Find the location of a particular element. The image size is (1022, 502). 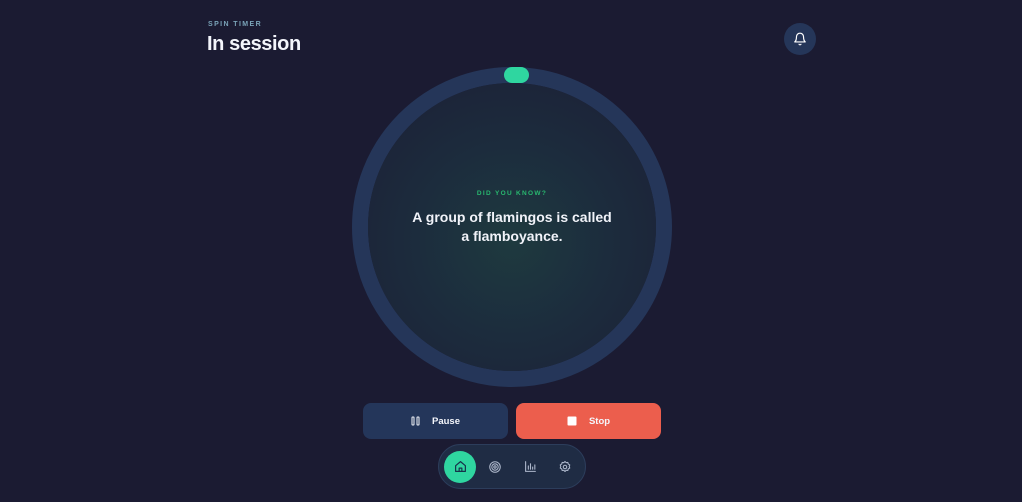

progress-knob is located at coordinates (516, 75).